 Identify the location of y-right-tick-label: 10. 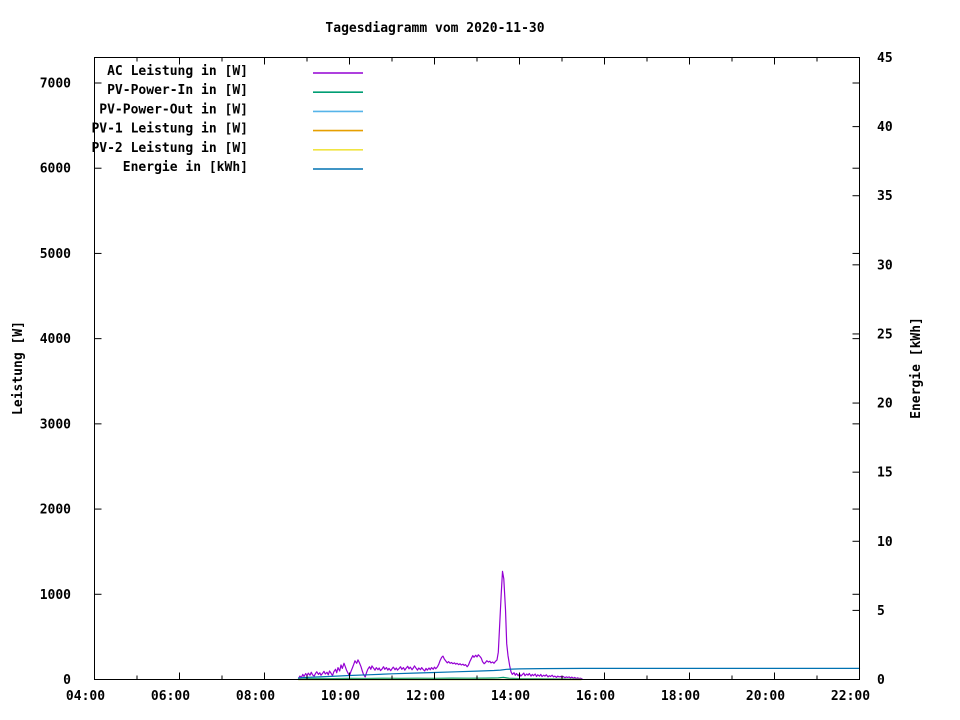
(885, 542).